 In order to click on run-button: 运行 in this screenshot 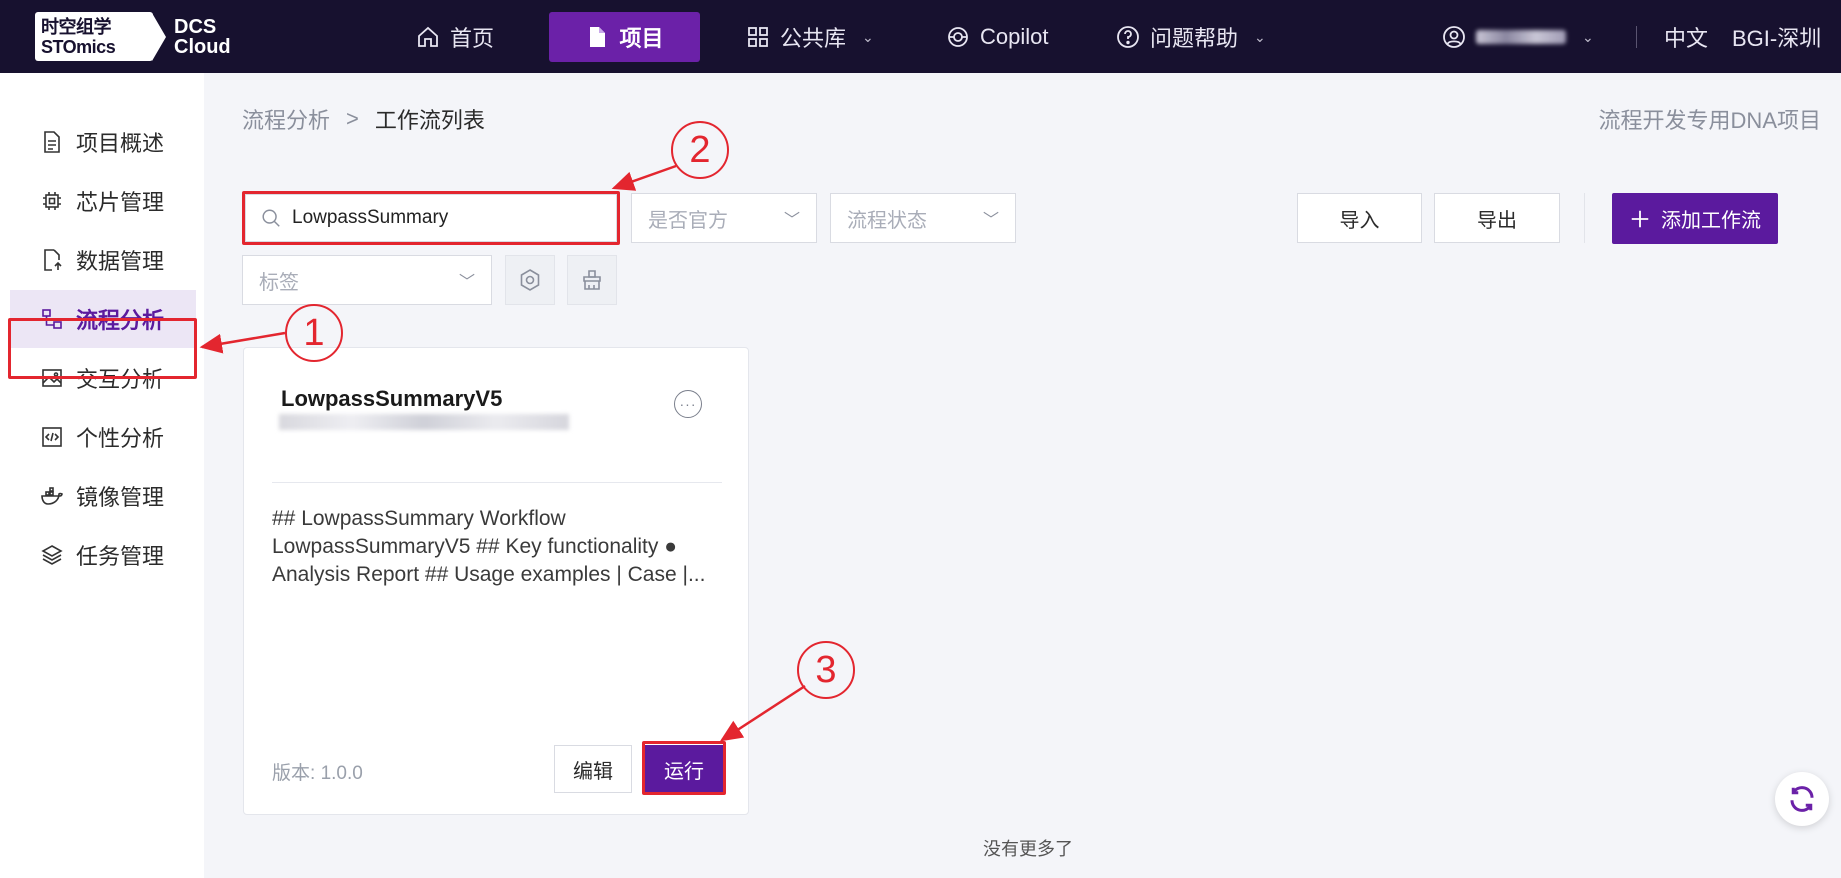, I will do `click(684, 769)`.